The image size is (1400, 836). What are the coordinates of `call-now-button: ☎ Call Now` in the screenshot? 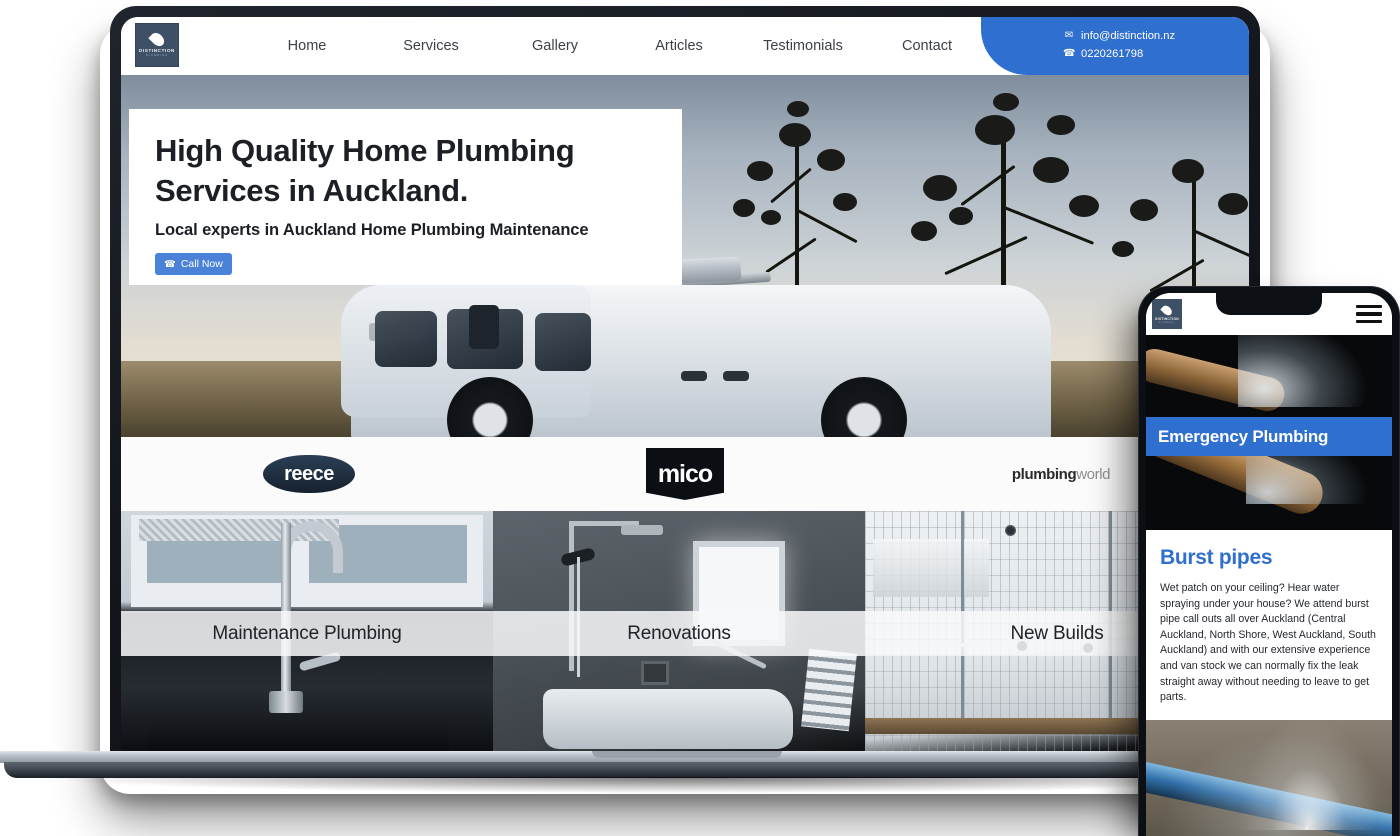 It's located at (193, 264).